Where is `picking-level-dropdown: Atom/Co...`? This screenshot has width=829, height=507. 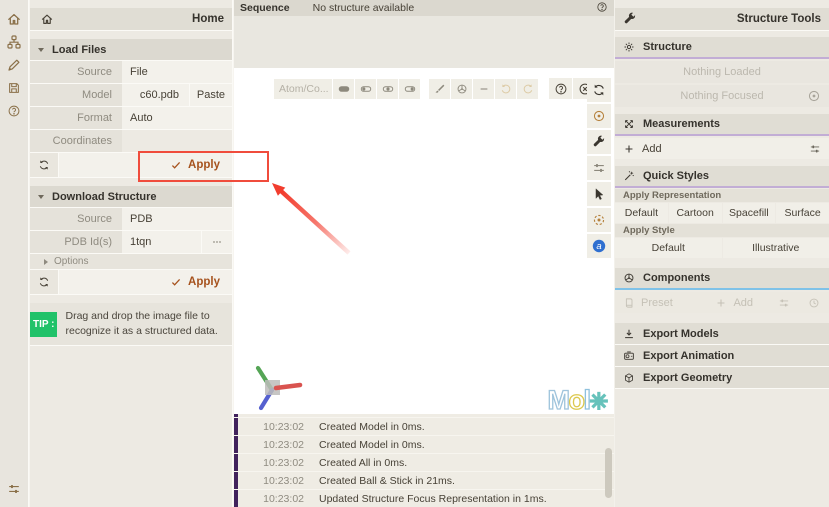
picking-level-dropdown: Atom/Co... is located at coordinates (303, 88).